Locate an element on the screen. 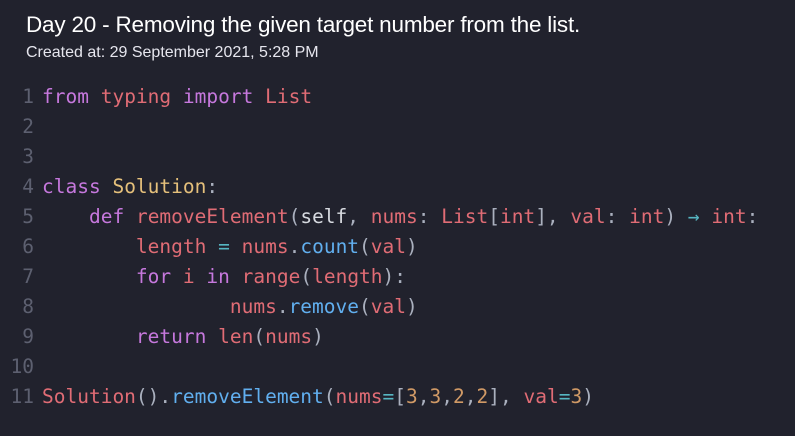 Image resolution: width=795 pixels, height=436 pixels. code-text: from typing import List is located at coordinates (177, 97).